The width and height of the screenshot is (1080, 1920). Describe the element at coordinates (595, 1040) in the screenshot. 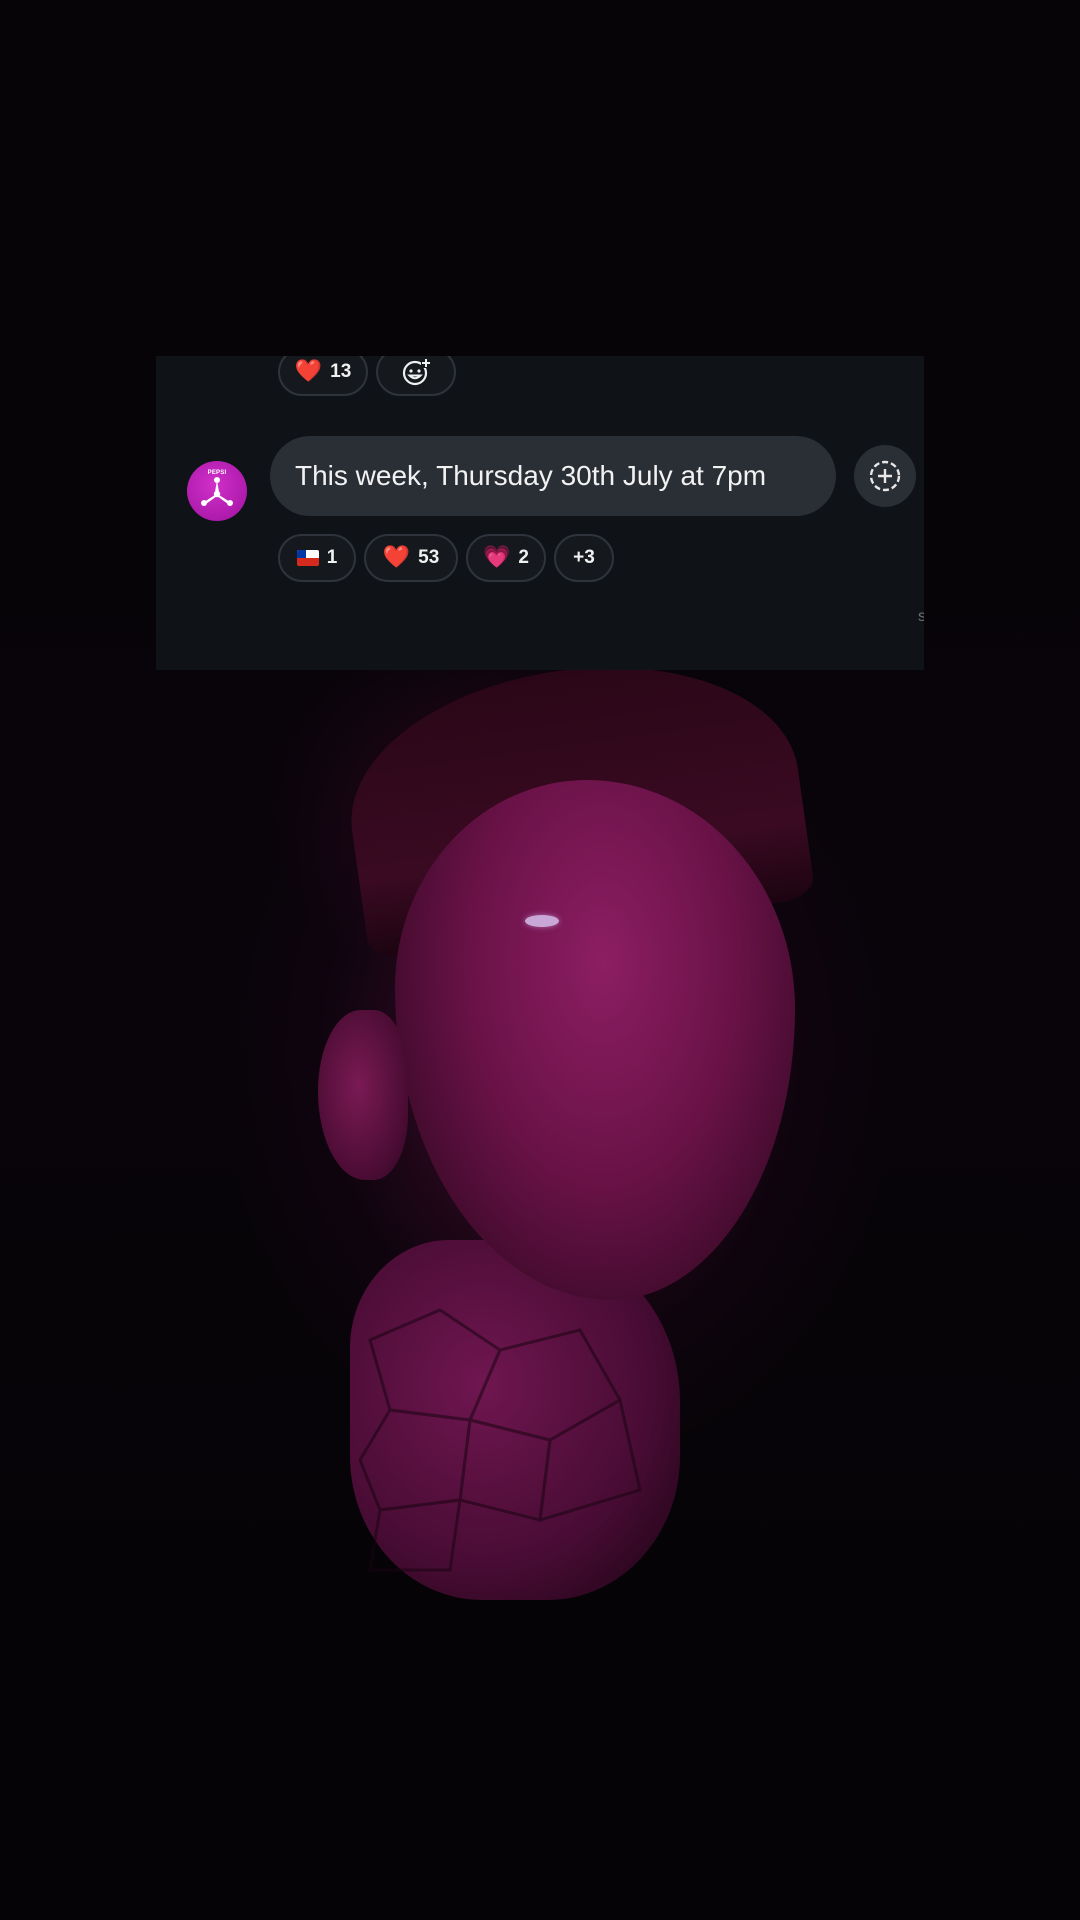

I see `face` at that location.